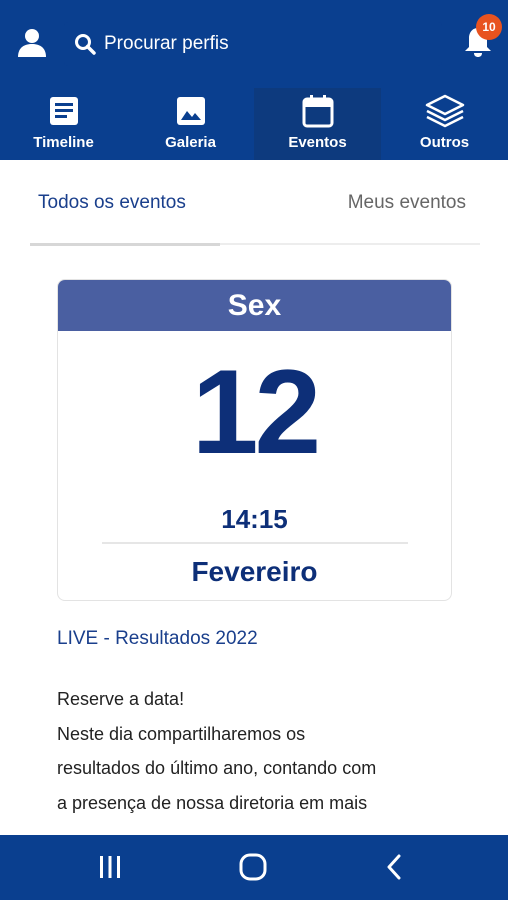 The width and height of the screenshot is (508, 900). What do you see at coordinates (63, 142) in the screenshot?
I see `tab-label: Timeline` at bounding box center [63, 142].